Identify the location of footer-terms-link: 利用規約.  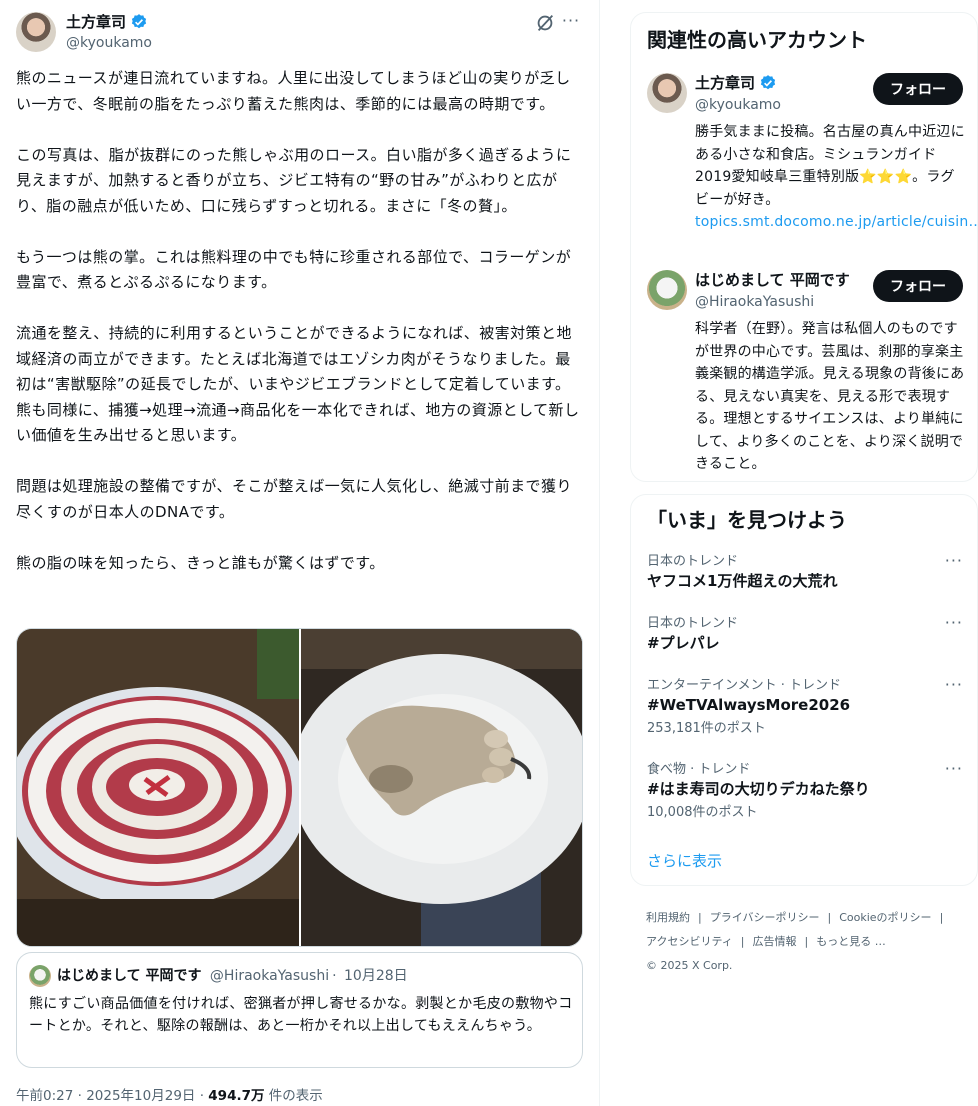
(668, 917).